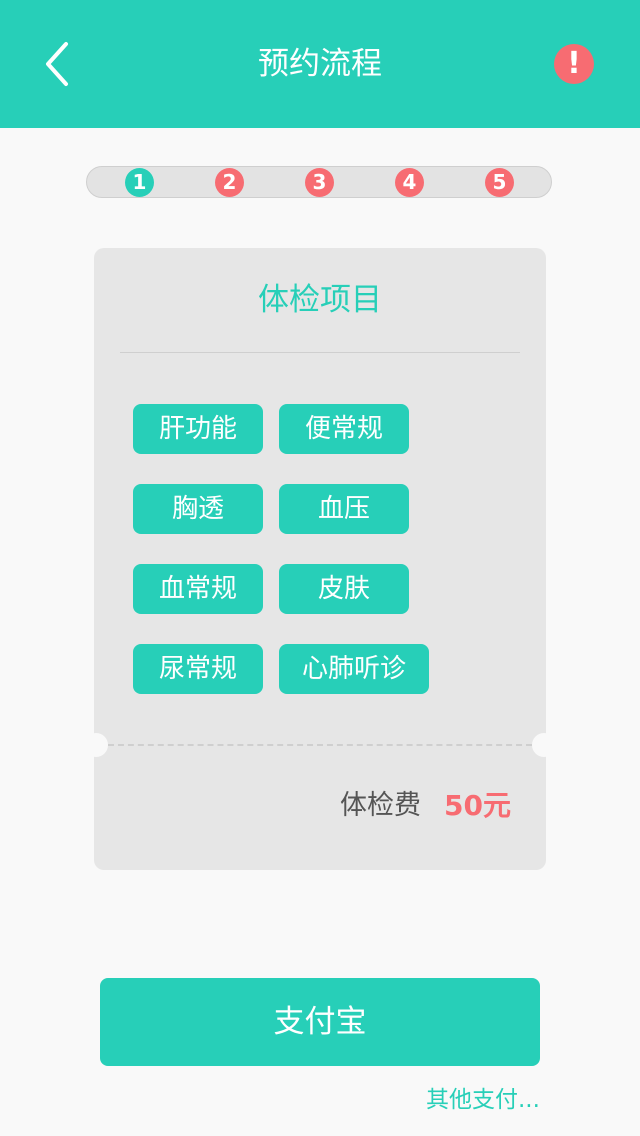 This screenshot has width=640, height=1136. What do you see at coordinates (344, 509) in the screenshot?
I see `exam-item-tag: 血压` at bounding box center [344, 509].